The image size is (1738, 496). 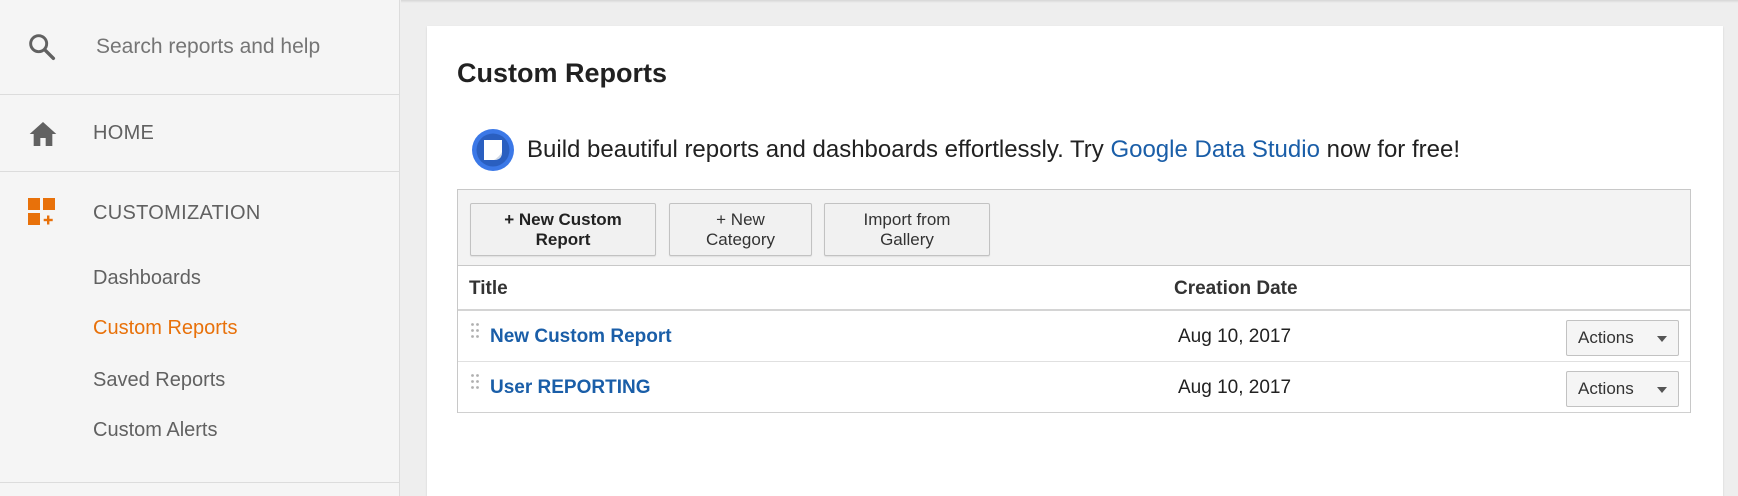 What do you see at coordinates (1236, 289) in the screenshot?
I see `column-header-creation-date: Creation Date` at bounding box center [1236, 289].